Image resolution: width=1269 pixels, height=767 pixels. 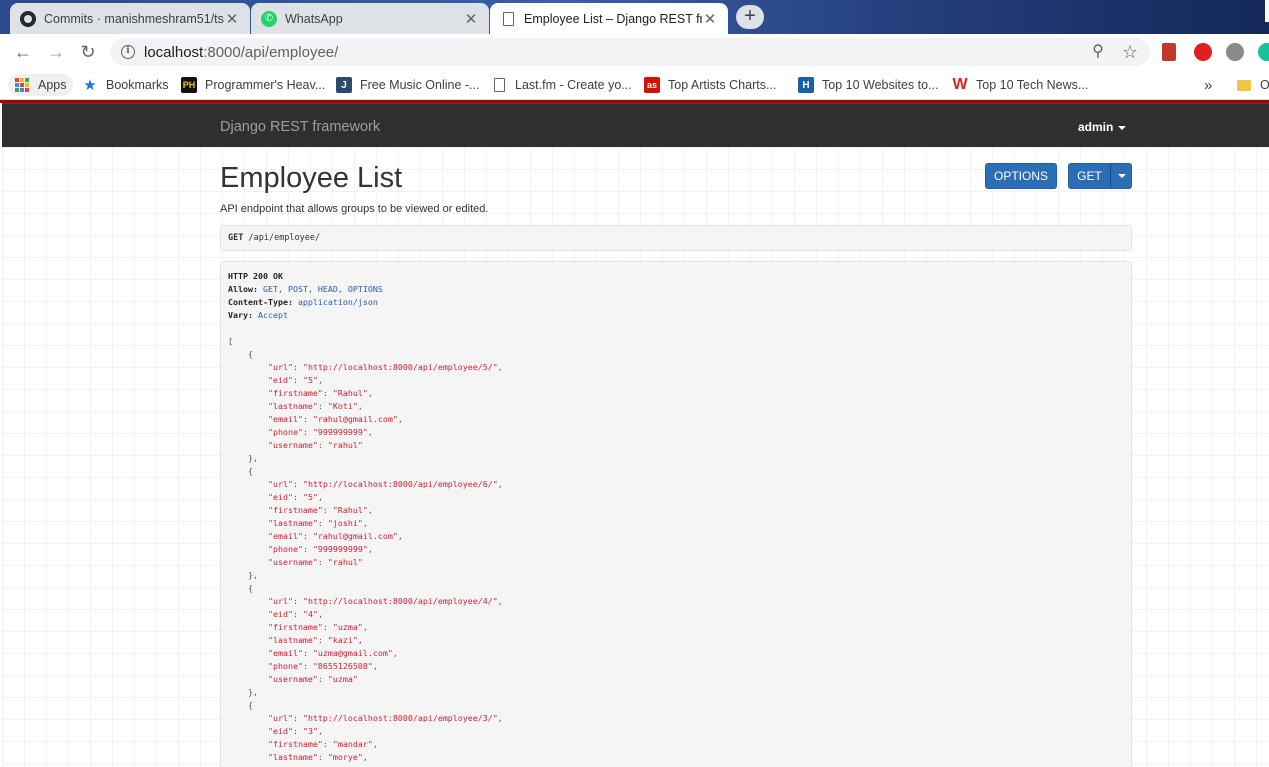 I want to click on tab-employee-list: Employee List – Django REST fra ✕, so click(x=609, y=18).